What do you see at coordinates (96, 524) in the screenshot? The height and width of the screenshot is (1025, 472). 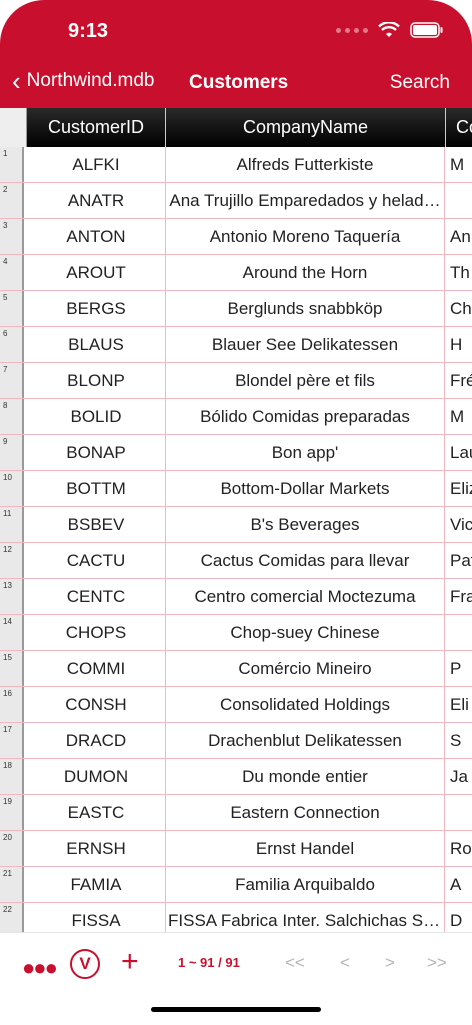 I see `cell-customerid: BSBEV` at bounding box center [96, 524].